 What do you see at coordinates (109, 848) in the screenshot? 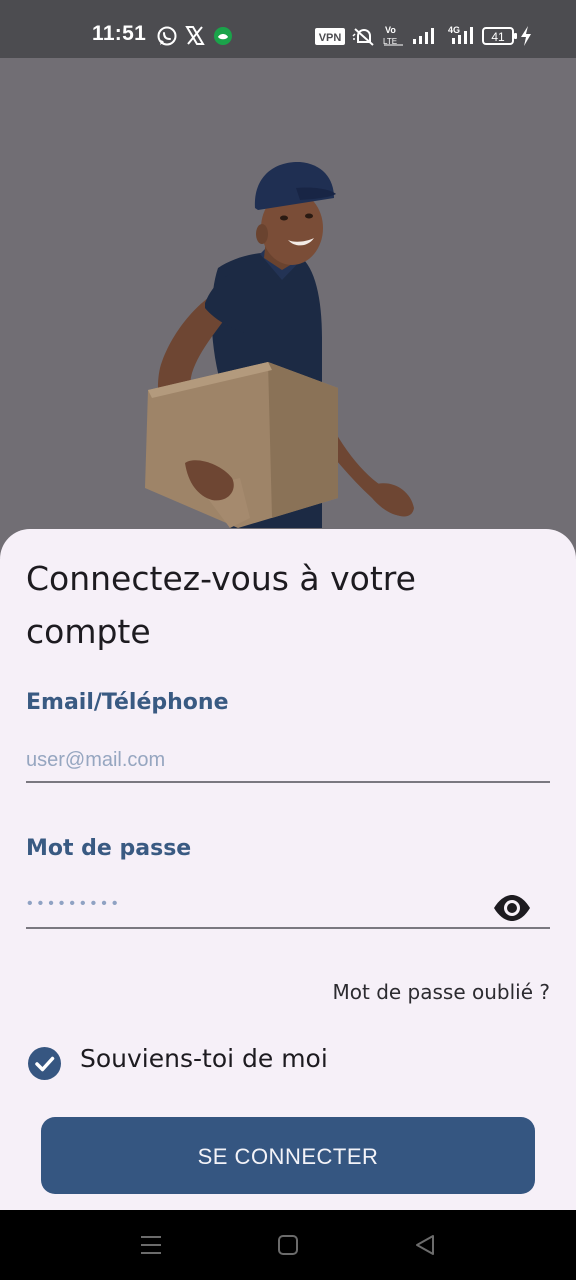
I see `password-label: Mot de passe` at bounding box center [109, 848].